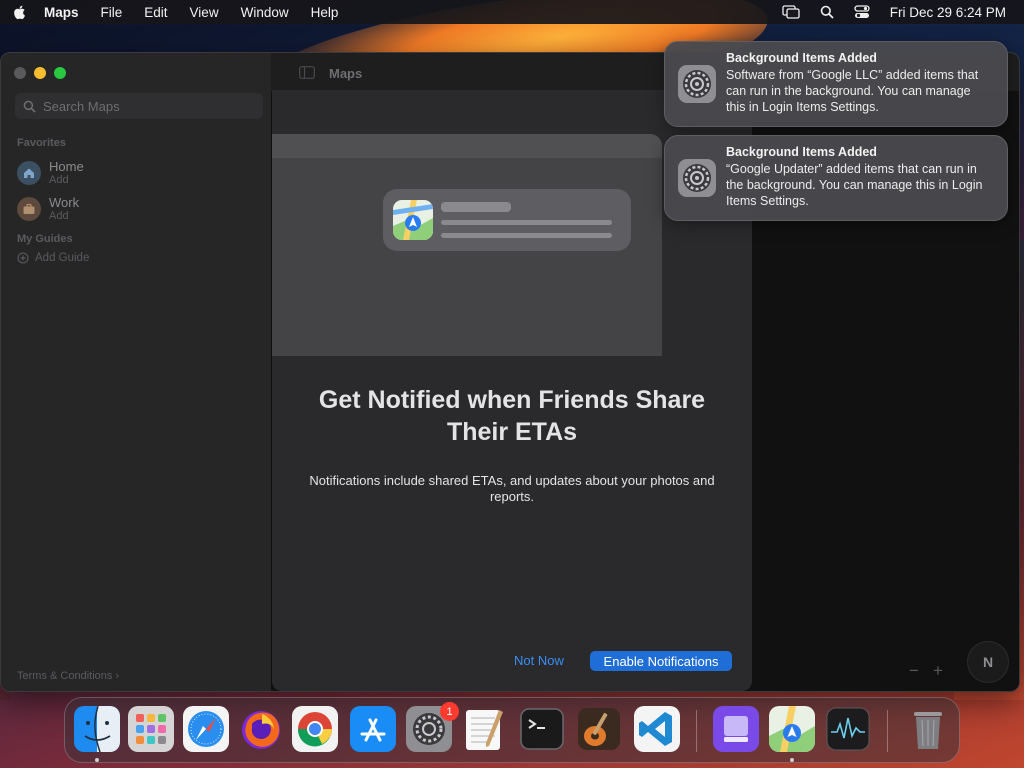  What do you see at coordinates (155, 12) in the screenshot?
I see `menu-edit: Edit` at bounding box center [155, 12].